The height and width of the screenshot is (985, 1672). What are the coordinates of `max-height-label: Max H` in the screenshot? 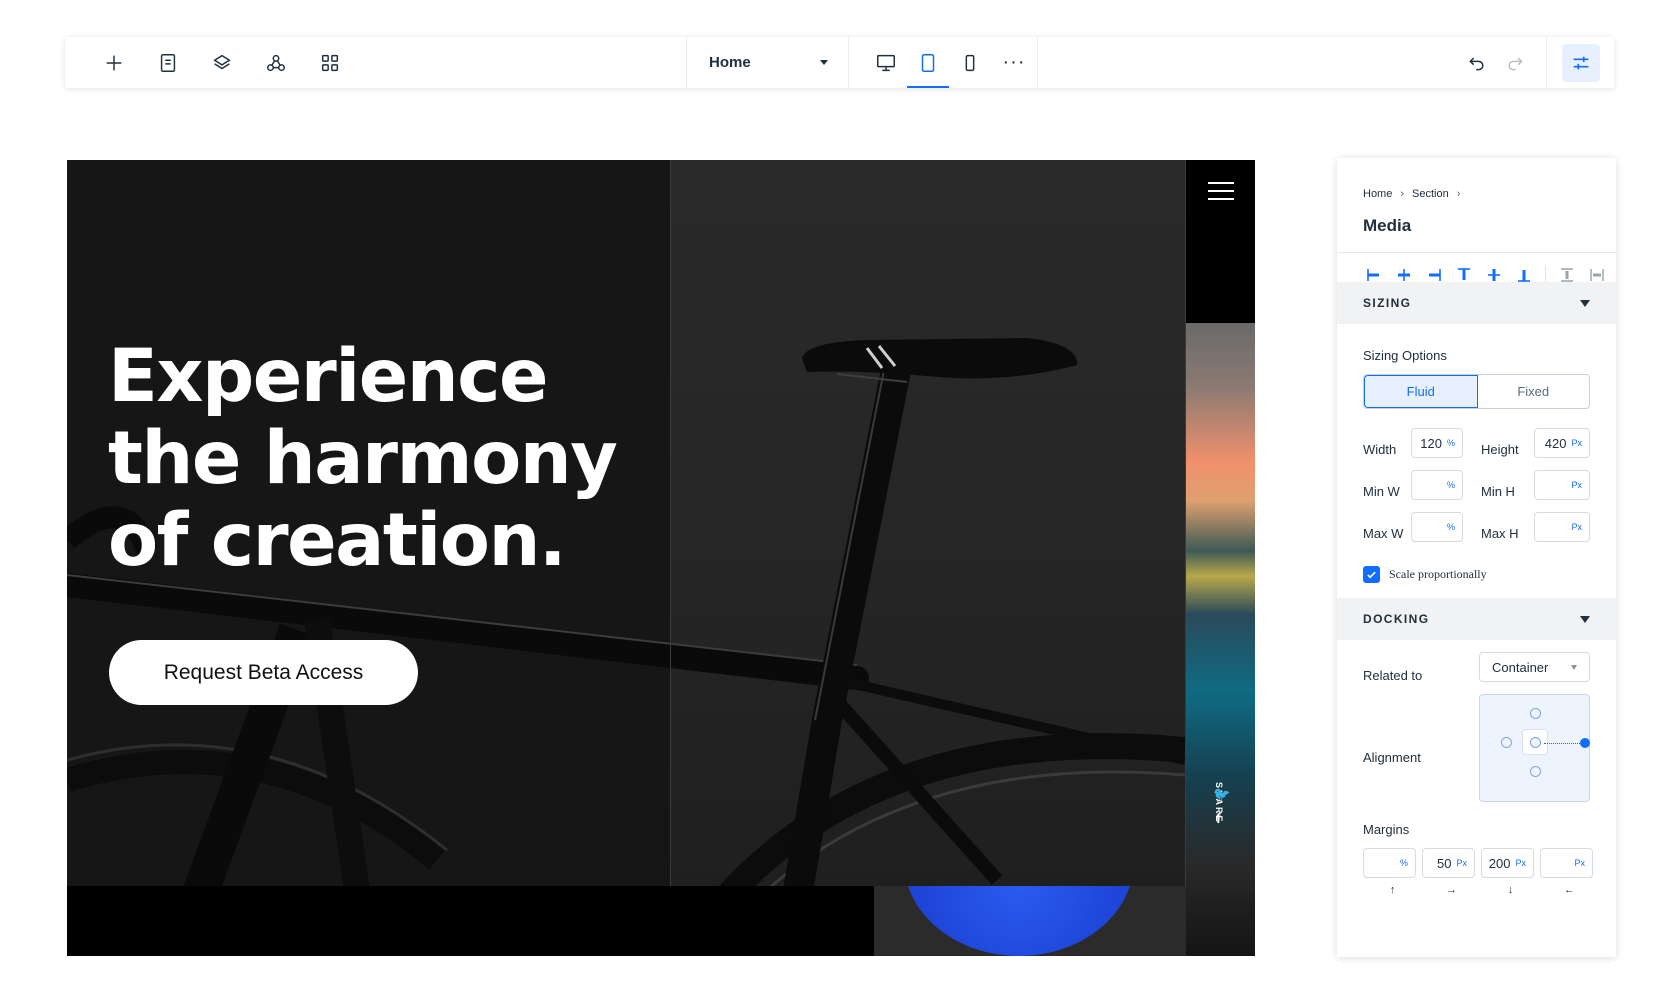 It's located at (1500, 533).